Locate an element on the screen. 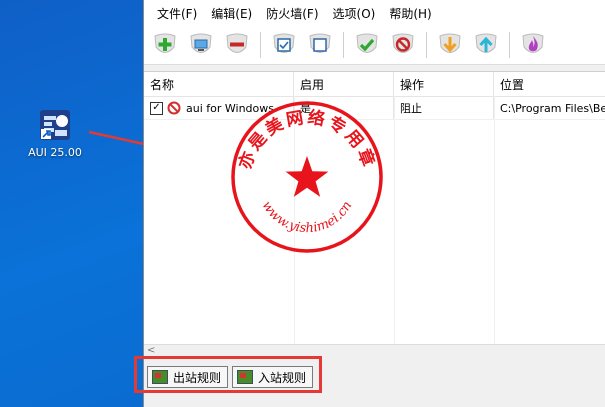 The height and width of the screenshot is (407, 605). menu-help: 帮助(H) is located at coordinates (410, 13).